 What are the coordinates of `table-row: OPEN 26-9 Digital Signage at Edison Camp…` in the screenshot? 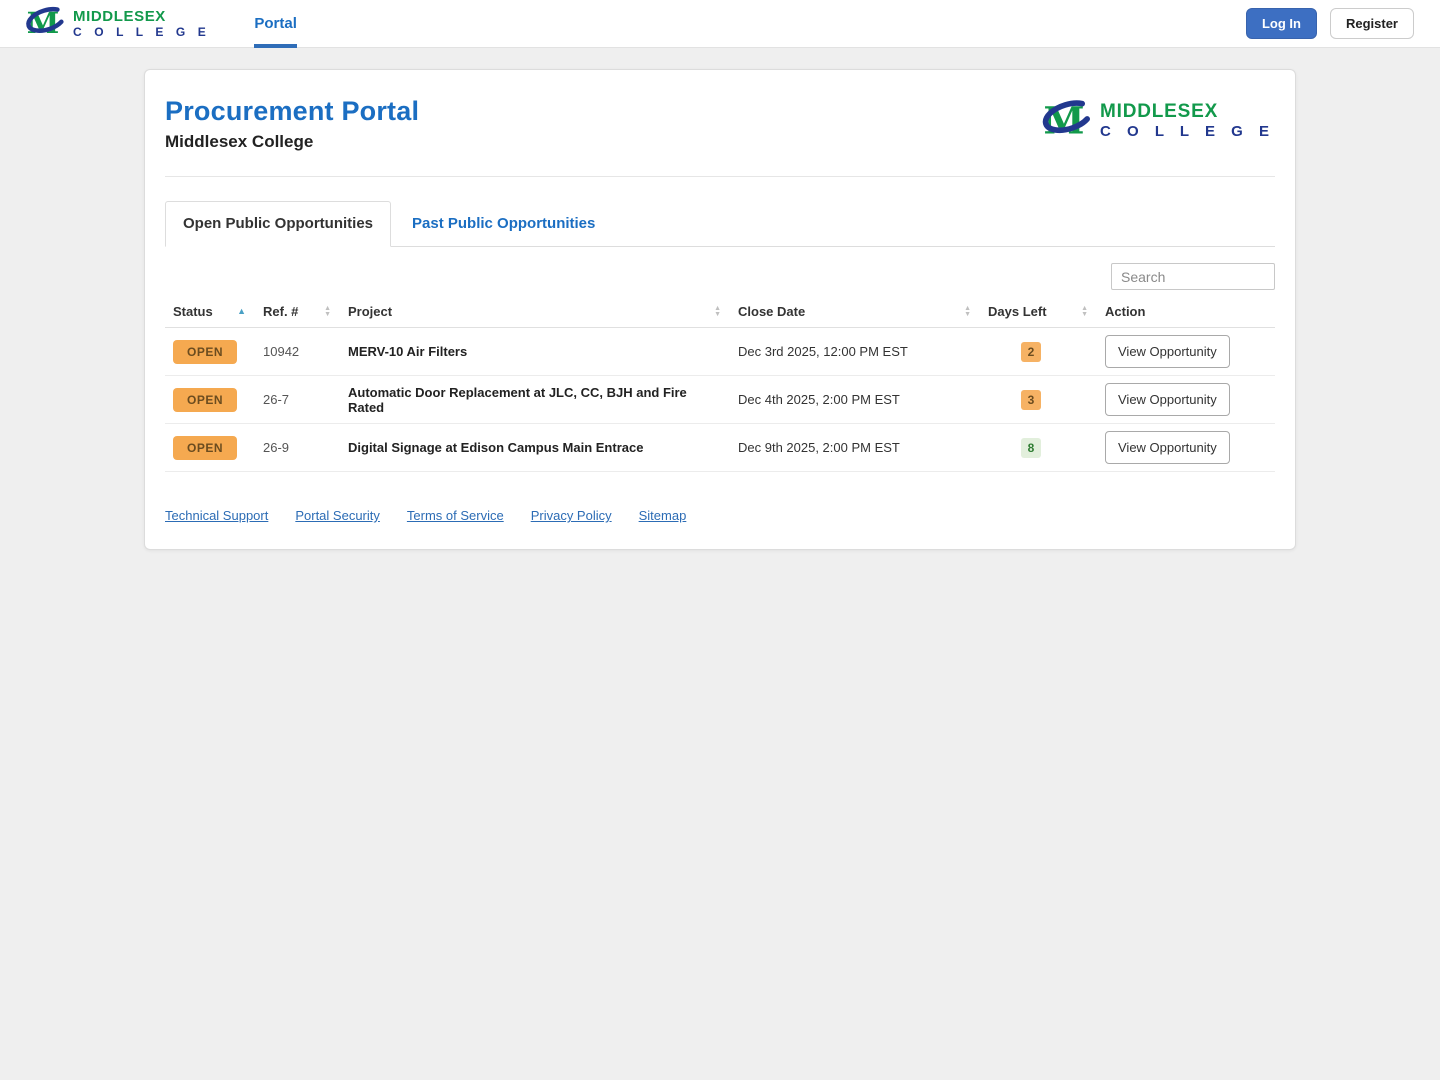 It's located at (720, 447).